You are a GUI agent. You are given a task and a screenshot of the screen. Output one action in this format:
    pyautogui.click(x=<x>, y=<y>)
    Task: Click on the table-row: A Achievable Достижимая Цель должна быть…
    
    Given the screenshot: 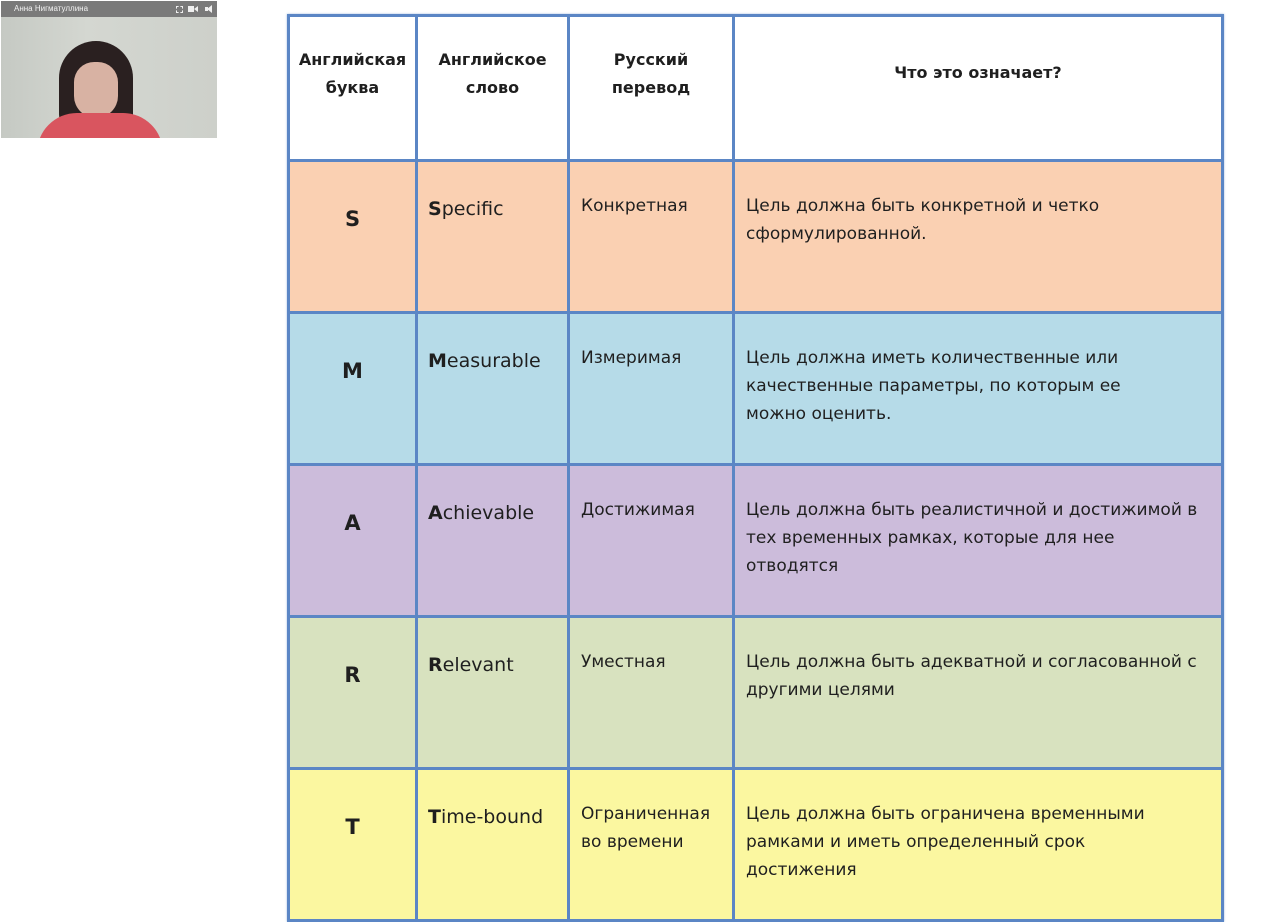 What is the action you would take?
    pyautogui.click(x=755, y=540)
    